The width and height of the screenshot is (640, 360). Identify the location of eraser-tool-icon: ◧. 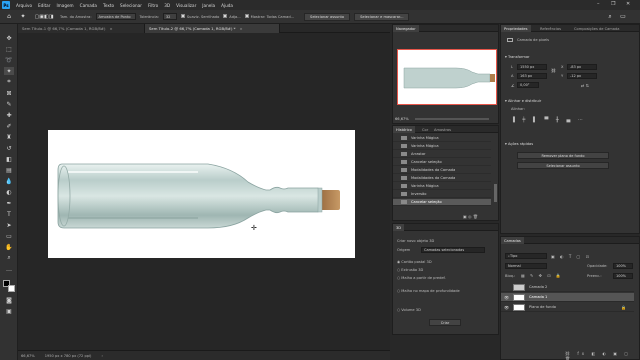
(9, 159).